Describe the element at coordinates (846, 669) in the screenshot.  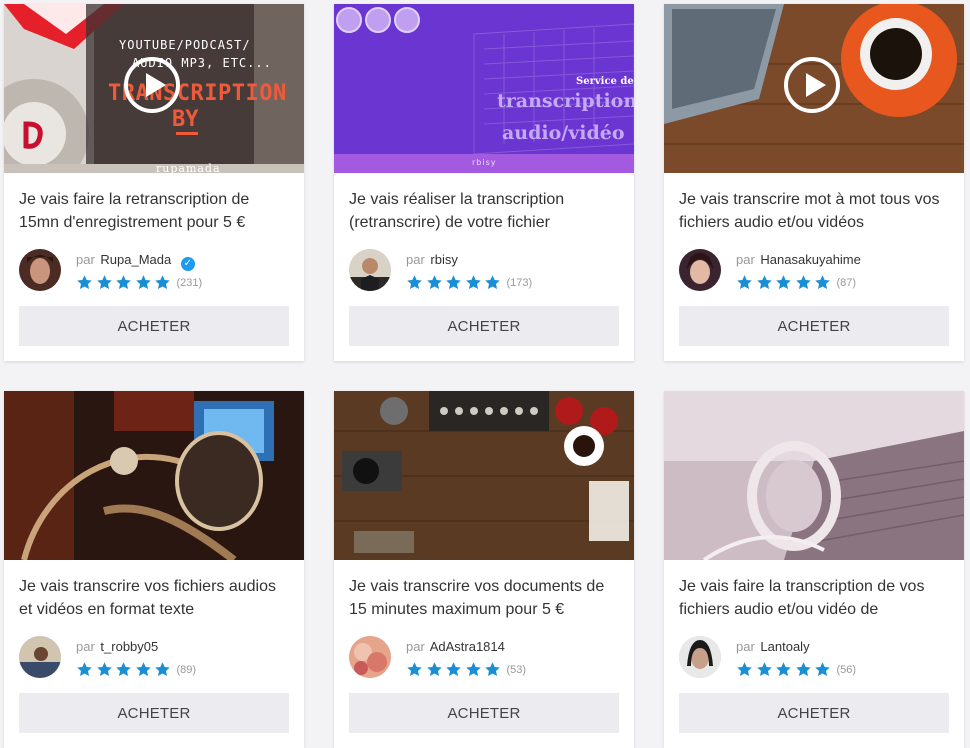
I see `rating-count: (56)` at that location.